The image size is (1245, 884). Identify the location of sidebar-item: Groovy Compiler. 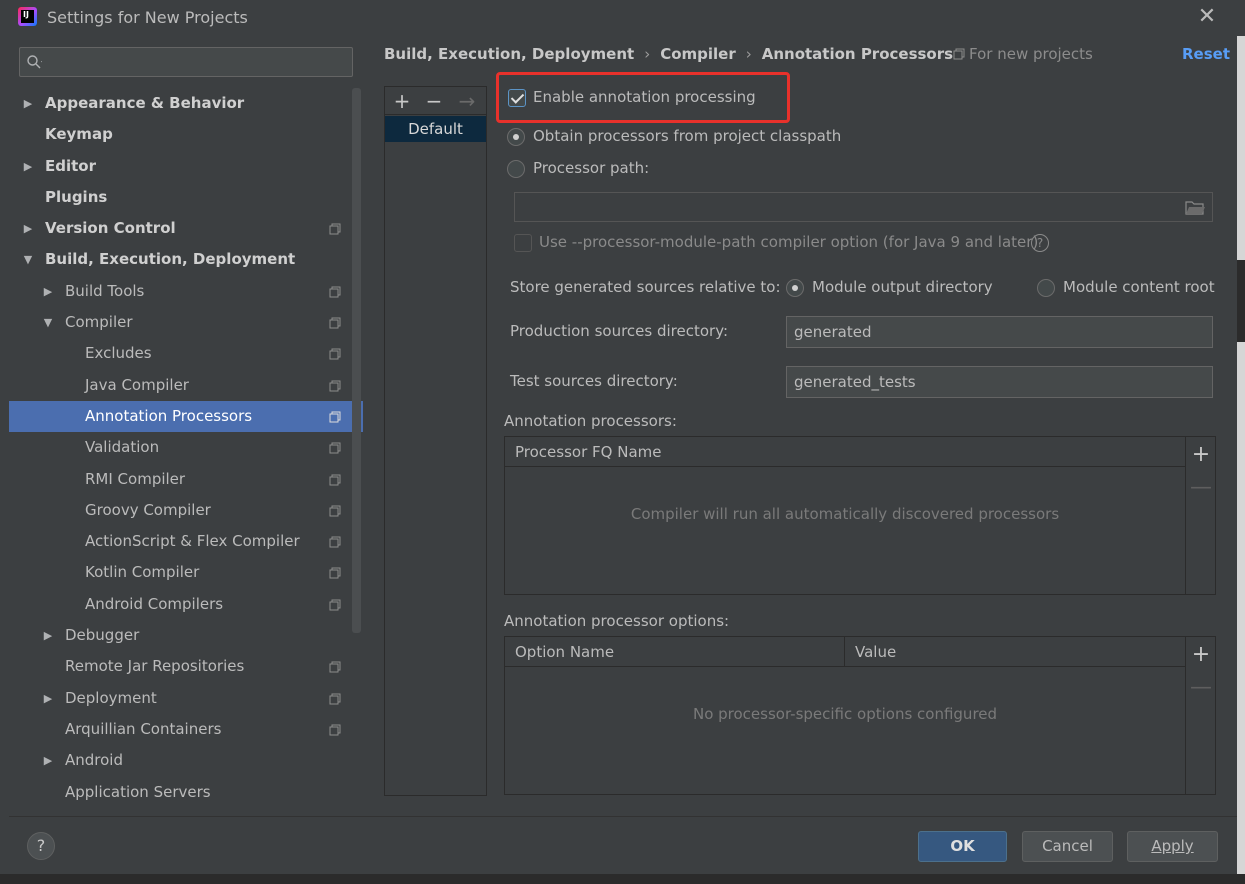
(186, 510).